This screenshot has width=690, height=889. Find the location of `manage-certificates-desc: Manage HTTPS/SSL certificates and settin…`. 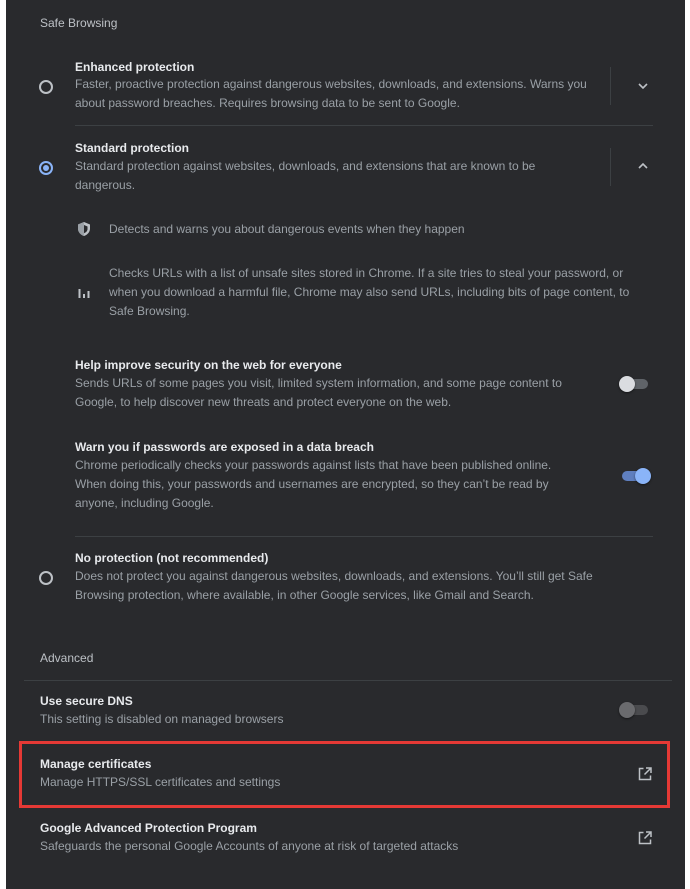

manage-certificates-desc: Manage HTTPS/SSL certificates and settin… is located at coordinates (160, 782).